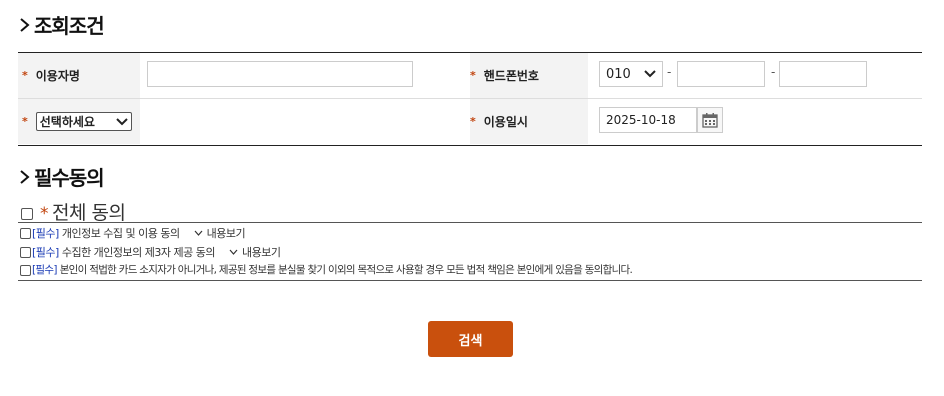  I want to click on phone-middle-input, so click(721, 74).